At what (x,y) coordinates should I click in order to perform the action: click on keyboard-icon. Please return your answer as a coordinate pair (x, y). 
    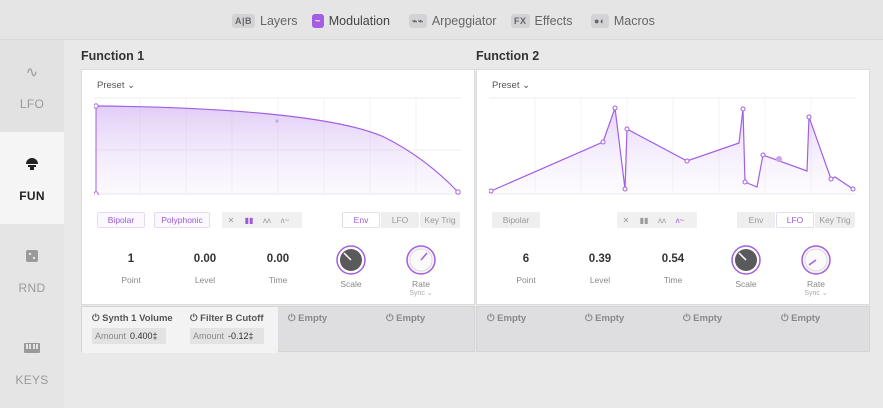
    Looking at the image, I should click on (32, 348).